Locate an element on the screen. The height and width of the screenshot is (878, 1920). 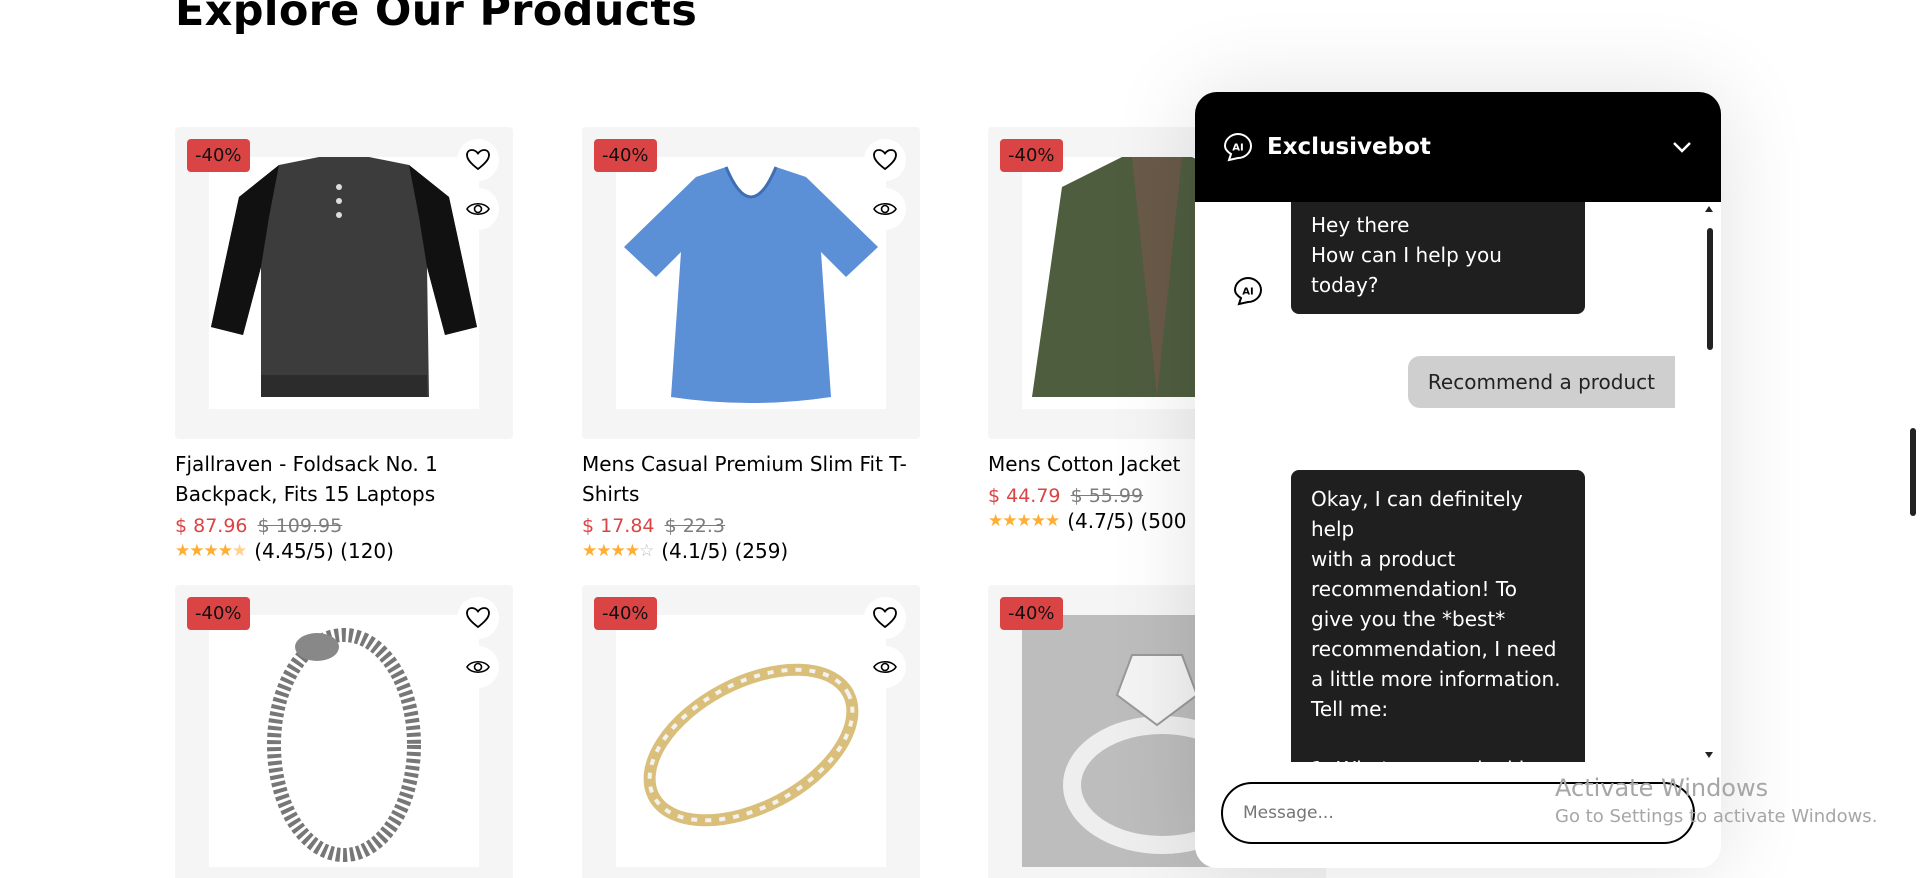
rating-line: ★★★★☆ (4.1/5) (259) is located at coordinates (751, 551).